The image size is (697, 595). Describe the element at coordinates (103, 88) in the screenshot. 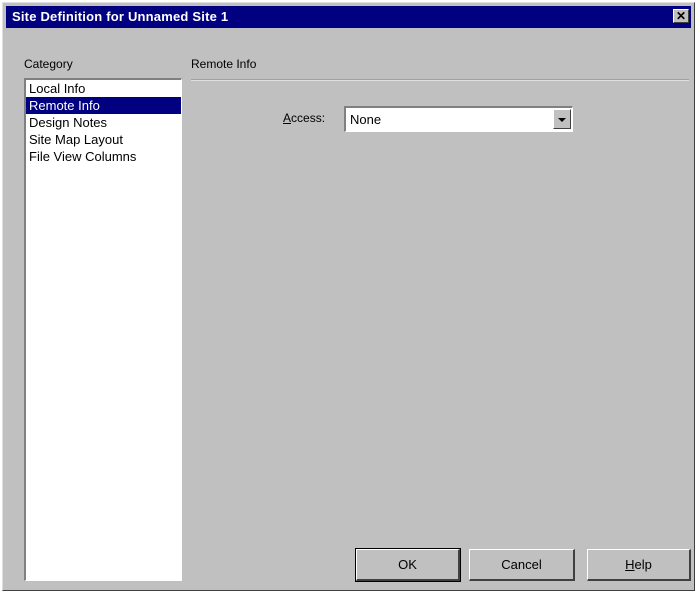

I see `category-item-local-info: Local Info` at that location.